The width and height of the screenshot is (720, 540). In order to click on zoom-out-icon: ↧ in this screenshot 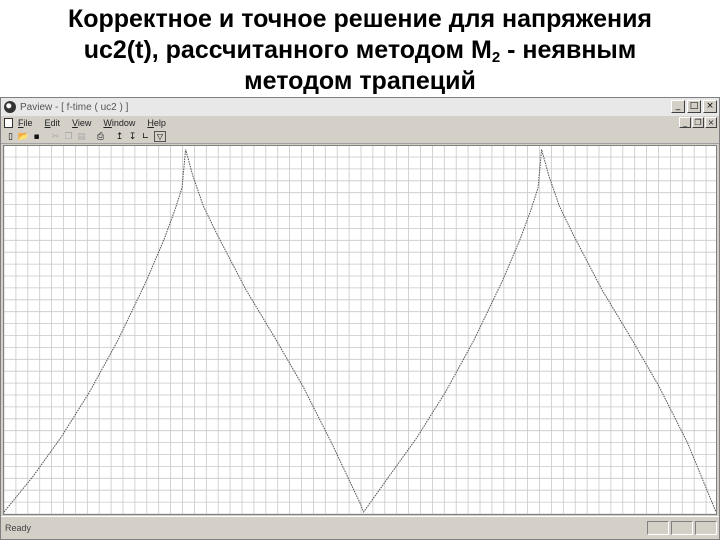, I will do `click(132, 137)`.